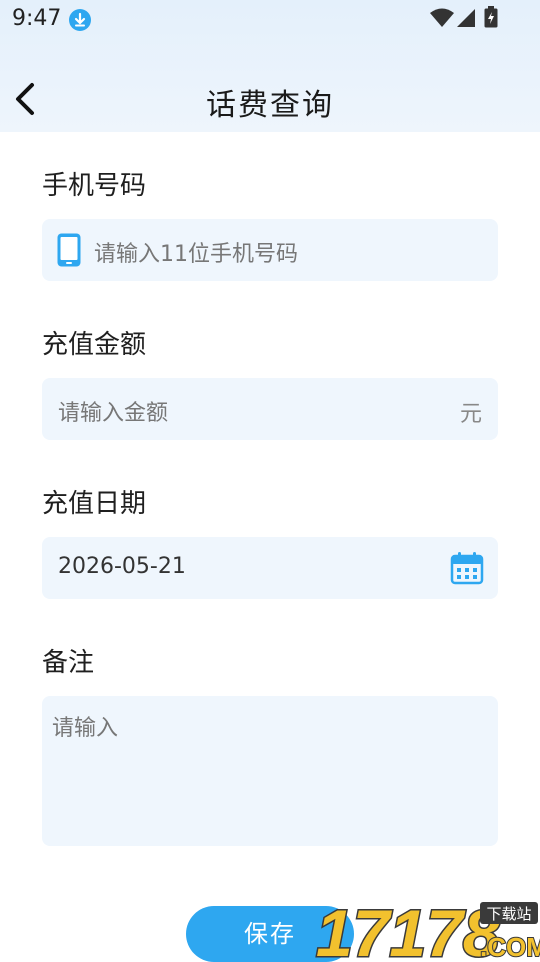 The height and width of the screenshot is (962, 540). Describe the element at coordinates (270, 568) in the screenshot. I see `date-picker: 2026-05-21` at that location.